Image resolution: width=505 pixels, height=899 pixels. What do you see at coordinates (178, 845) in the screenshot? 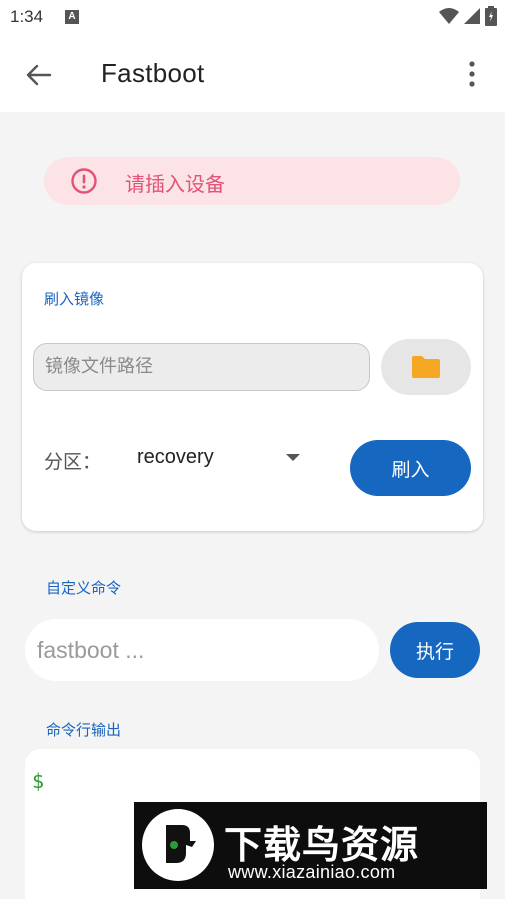
I see `watermark-logo-icon` at bounding box center [178, 845].